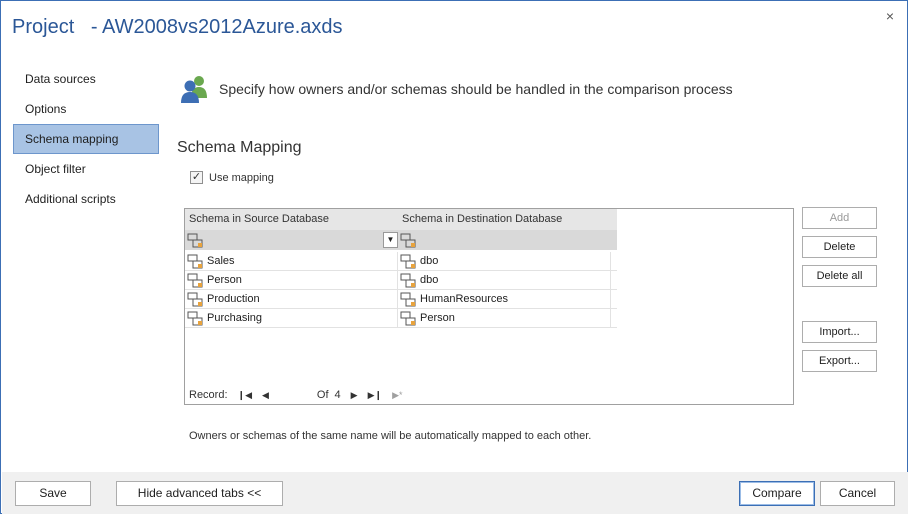 Image resolution: width=908 pixels, height=514 pixels. Describe the element at coordinates (857, 493) in the screenshot. I see `cancel-button: Cancel` at that location.